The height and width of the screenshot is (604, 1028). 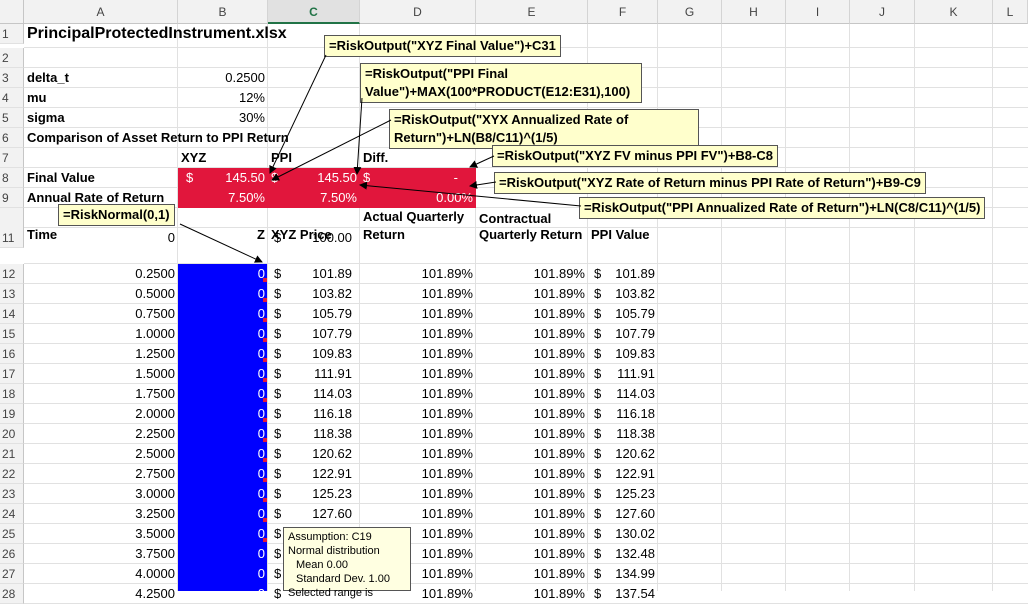 What do you see at coordinates (623, 414) in the screenshot?
I see `ppi-value-cell: 116.18` at bounding box center [623, 414].